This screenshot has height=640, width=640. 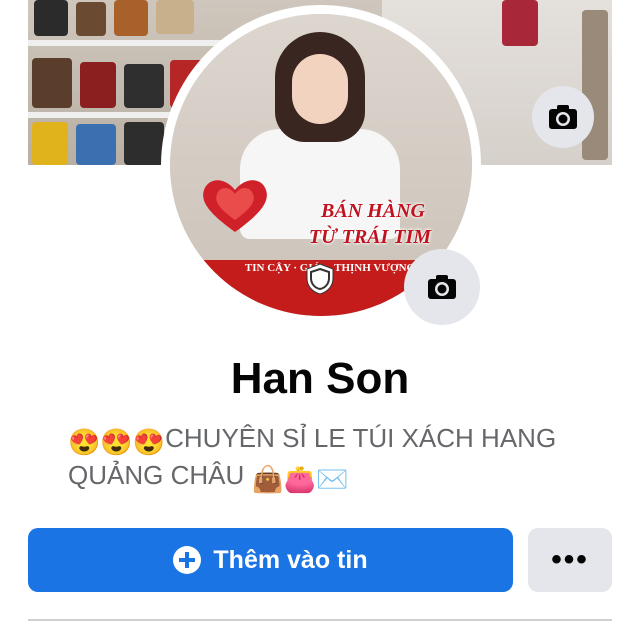 What do you see at coordinates (320, 620) in the screenshot?
I see `section-divider` at bounding box center [320, 620].